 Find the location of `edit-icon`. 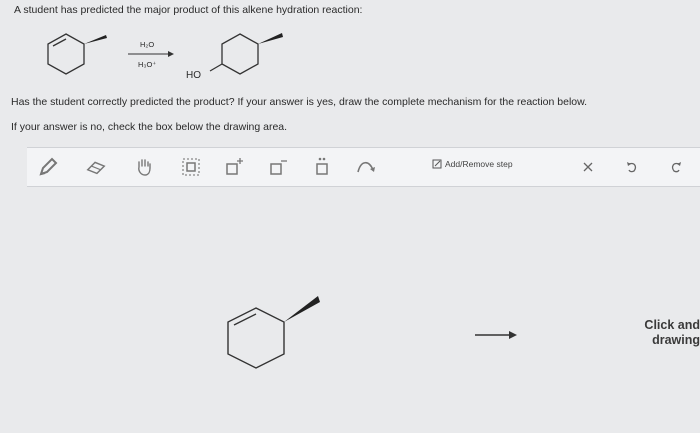

edit-icon is located at coordinates (437, 164).